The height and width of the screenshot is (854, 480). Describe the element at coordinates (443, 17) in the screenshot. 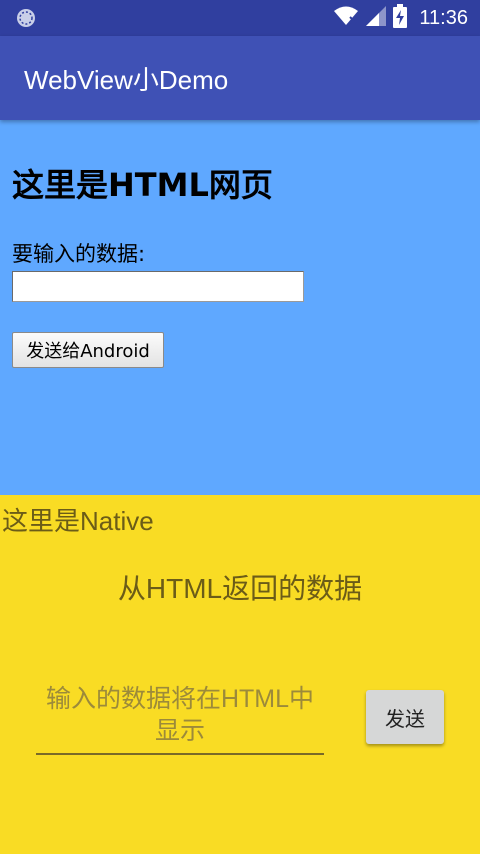

I see `status-time: 11:36` at that location.